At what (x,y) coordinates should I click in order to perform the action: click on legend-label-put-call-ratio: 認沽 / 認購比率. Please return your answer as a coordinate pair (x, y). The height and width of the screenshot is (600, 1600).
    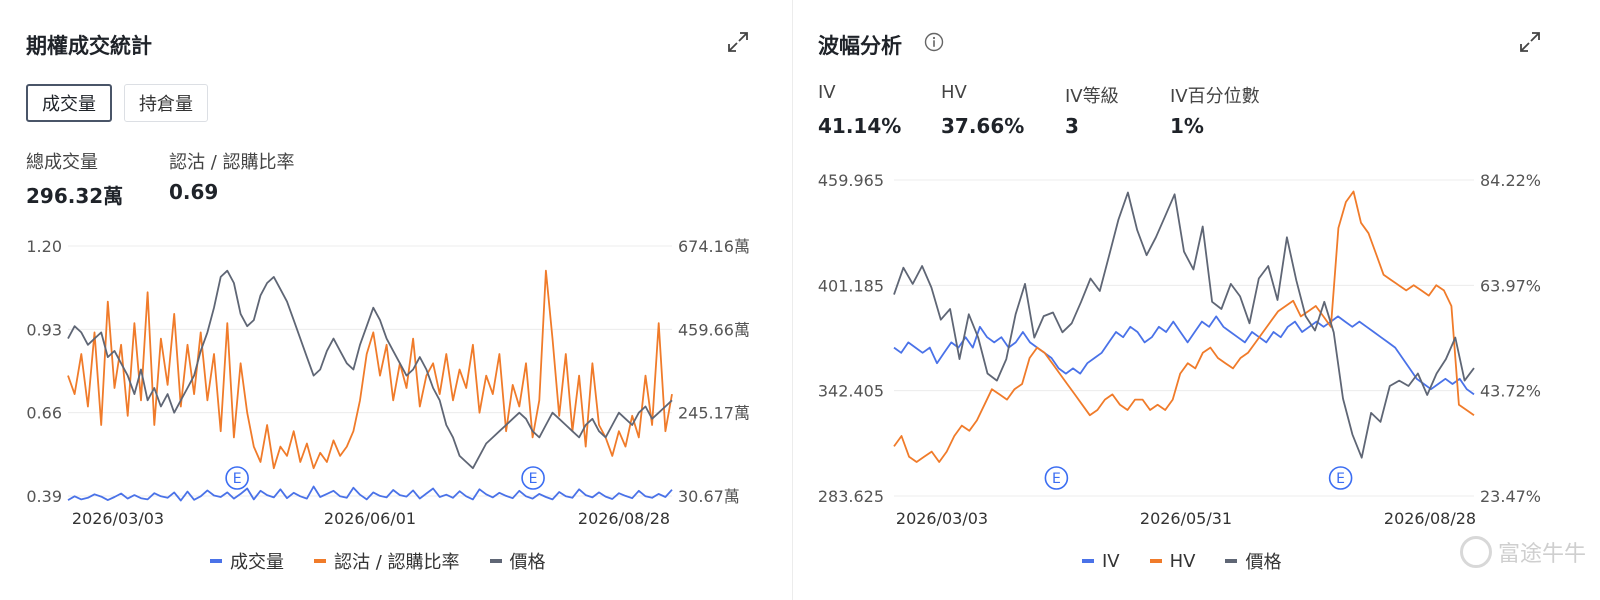
    Looking at the image, I should click on (397, 562).